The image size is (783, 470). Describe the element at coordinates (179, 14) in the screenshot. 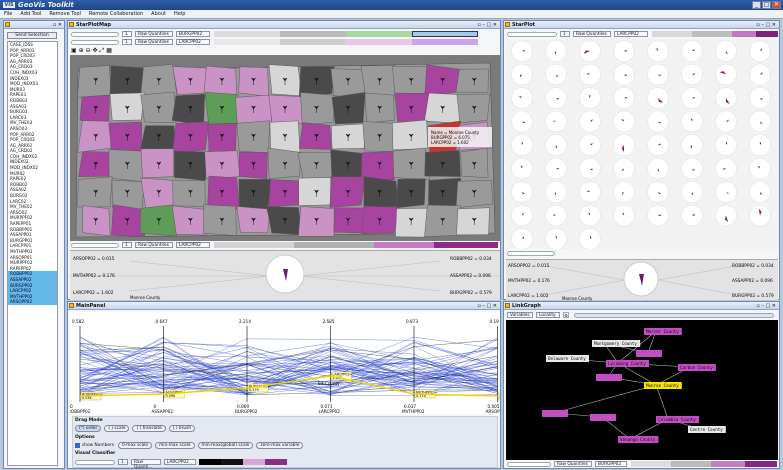

I see `menu-help: Help` at that location.